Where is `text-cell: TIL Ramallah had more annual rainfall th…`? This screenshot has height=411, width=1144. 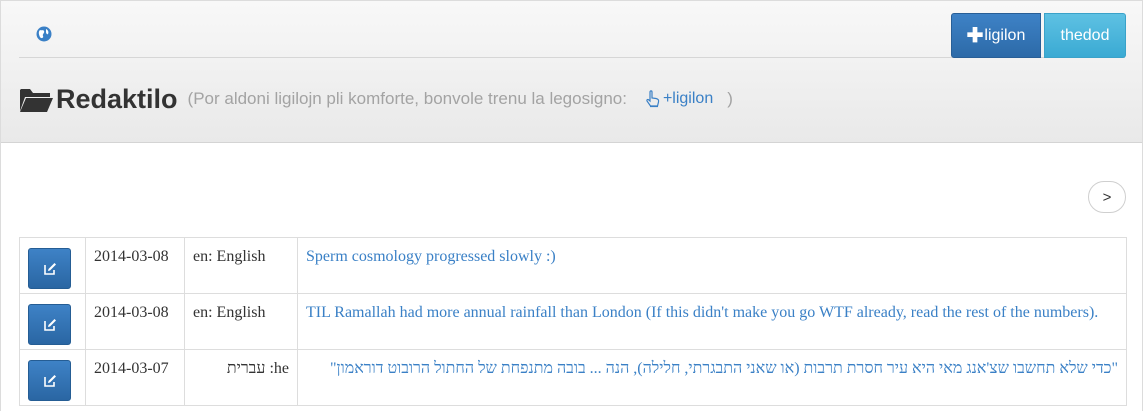
text-cell: TIL Ramallah had more annual rainfall th… is located at coordinates (712, 321).